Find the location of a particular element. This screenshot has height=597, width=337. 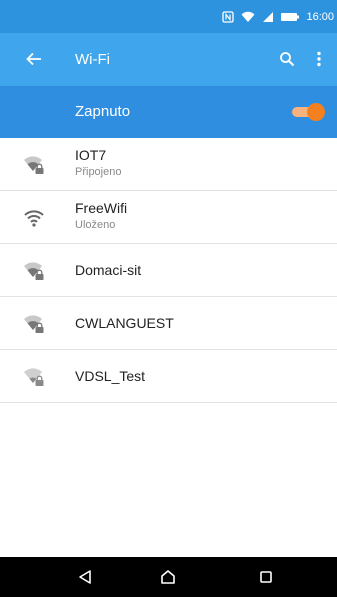

network-name: FreeWifi is located at coordinates (101, 208).